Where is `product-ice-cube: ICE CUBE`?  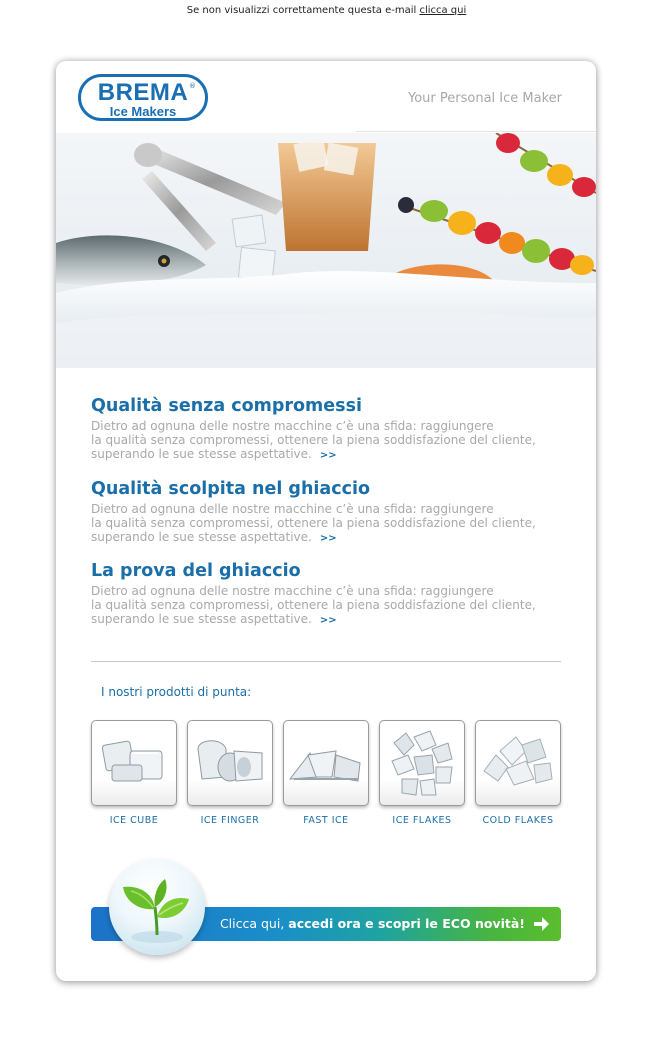
product-ice-cube: ICE CUBE is located at coordinates (134, 773).